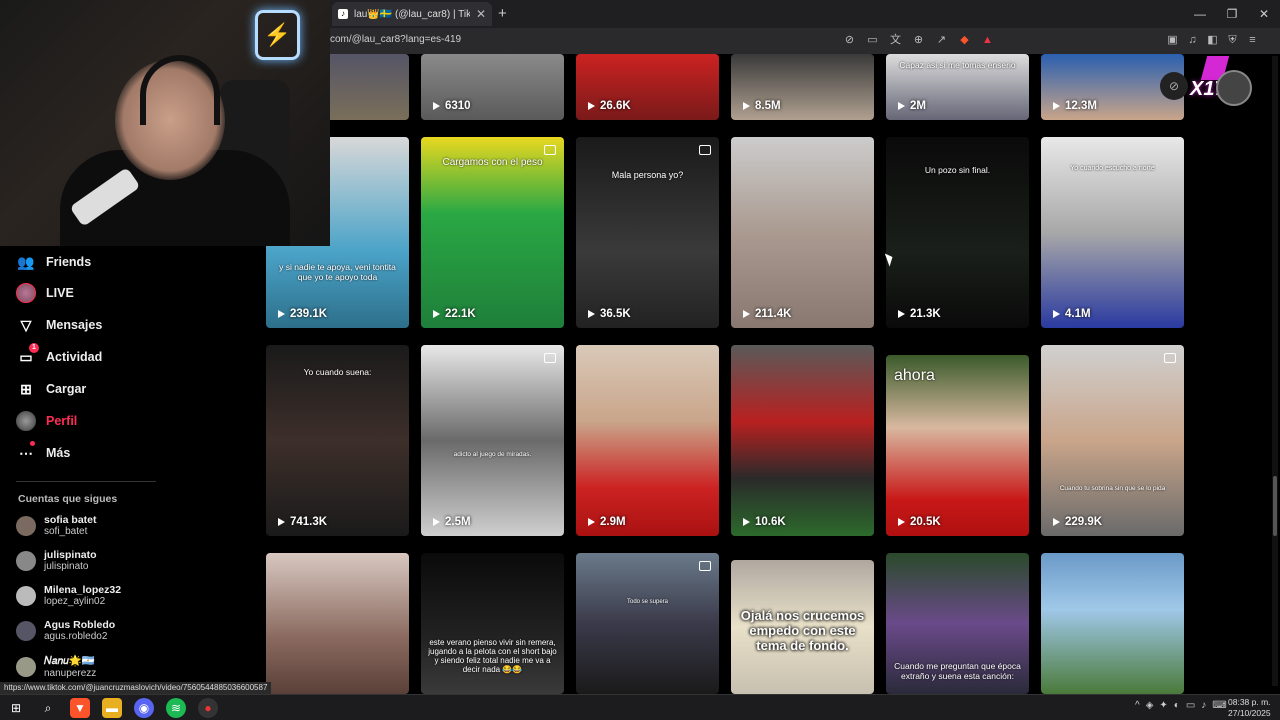 This screenshot has width=1280, height=720. I want to click on video-card: Yo cuando escucho a norte 4.1M, so click(1112, 232).